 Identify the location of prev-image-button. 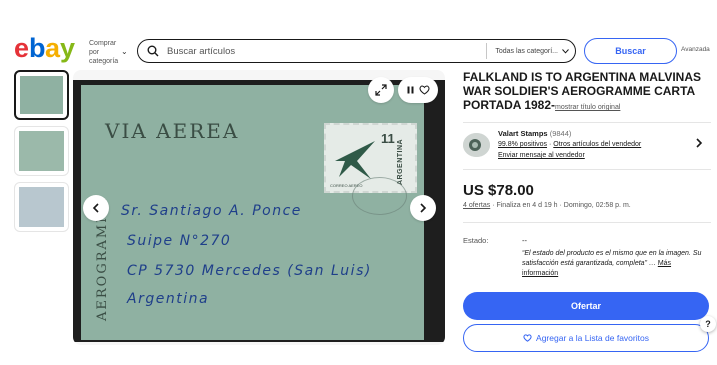
(96, 208).